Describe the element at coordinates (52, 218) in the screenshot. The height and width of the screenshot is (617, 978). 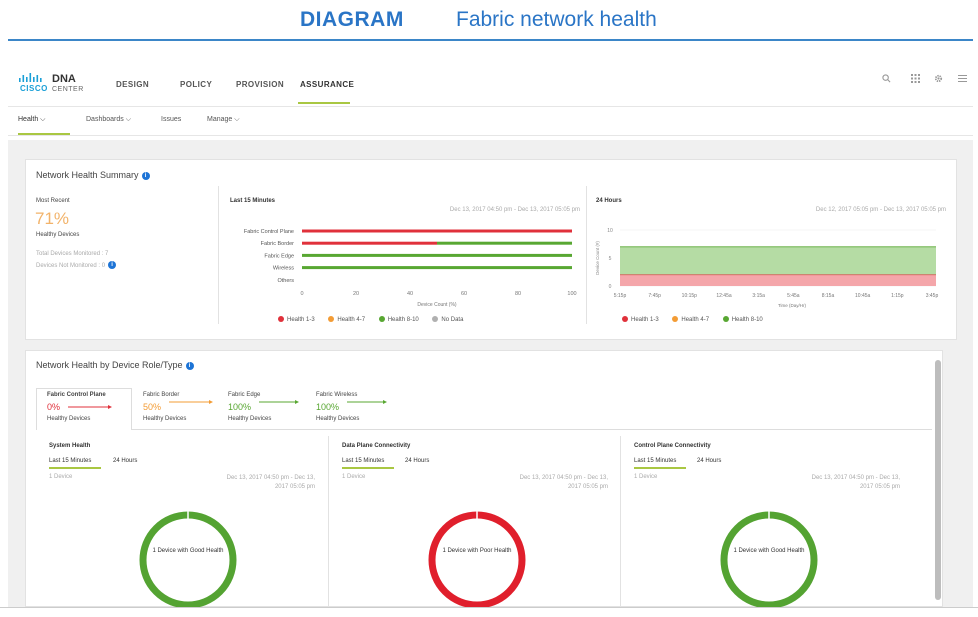
I see `health-percentage: 71%` at that location.